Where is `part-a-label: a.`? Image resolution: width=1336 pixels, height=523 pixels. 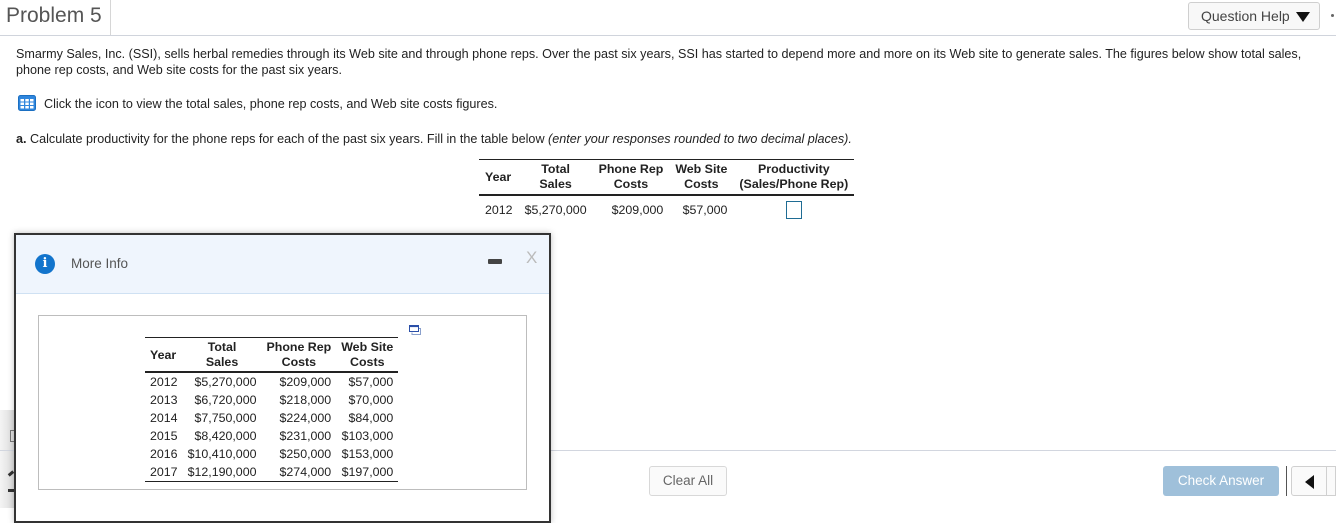 part-a-label: a. is located at coordinates (21, 139).